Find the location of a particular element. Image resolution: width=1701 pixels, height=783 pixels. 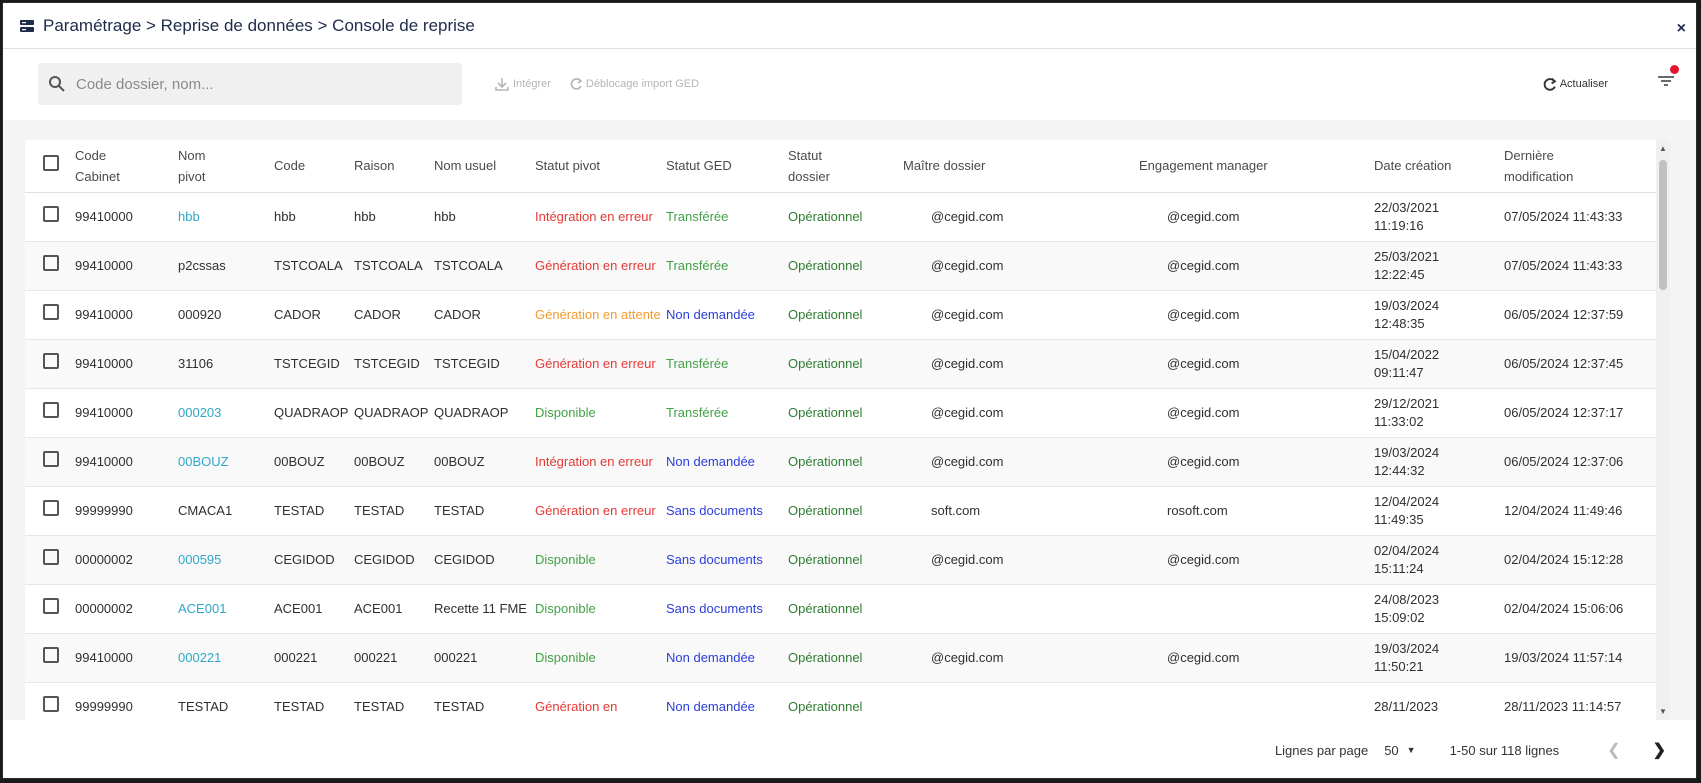

search-box is located at coordinates (250, 84).